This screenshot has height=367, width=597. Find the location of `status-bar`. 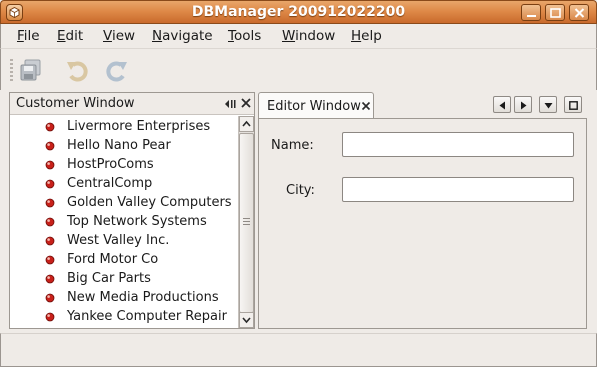

status-bar is located at coordinates (298, 350).